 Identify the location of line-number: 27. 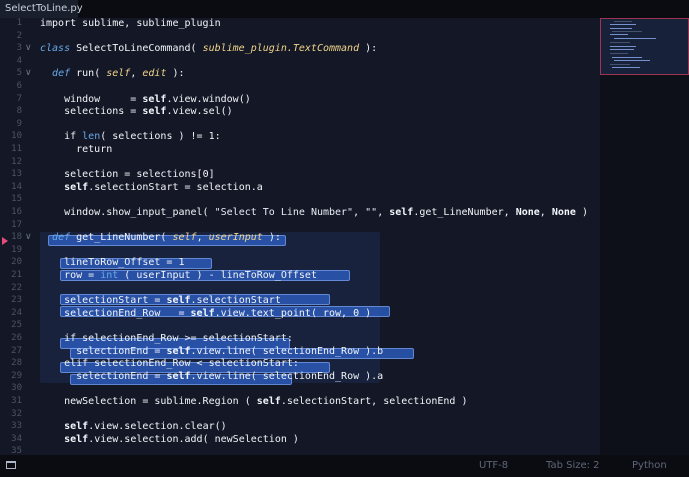
(16, 350).